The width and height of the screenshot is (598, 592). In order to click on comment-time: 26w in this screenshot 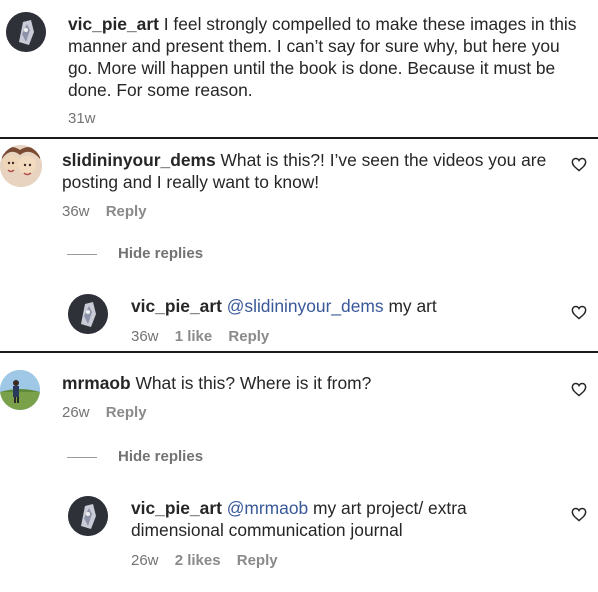, I will do `click(76, 412)`.